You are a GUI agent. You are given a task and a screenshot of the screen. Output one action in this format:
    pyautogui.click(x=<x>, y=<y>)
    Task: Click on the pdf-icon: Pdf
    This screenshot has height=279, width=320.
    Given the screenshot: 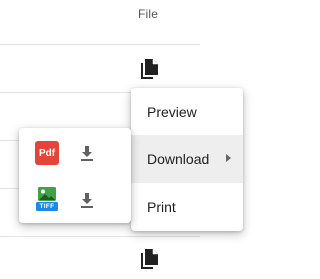 What is the action you would take?
    pyautogui.click(x=47, y=153)
    